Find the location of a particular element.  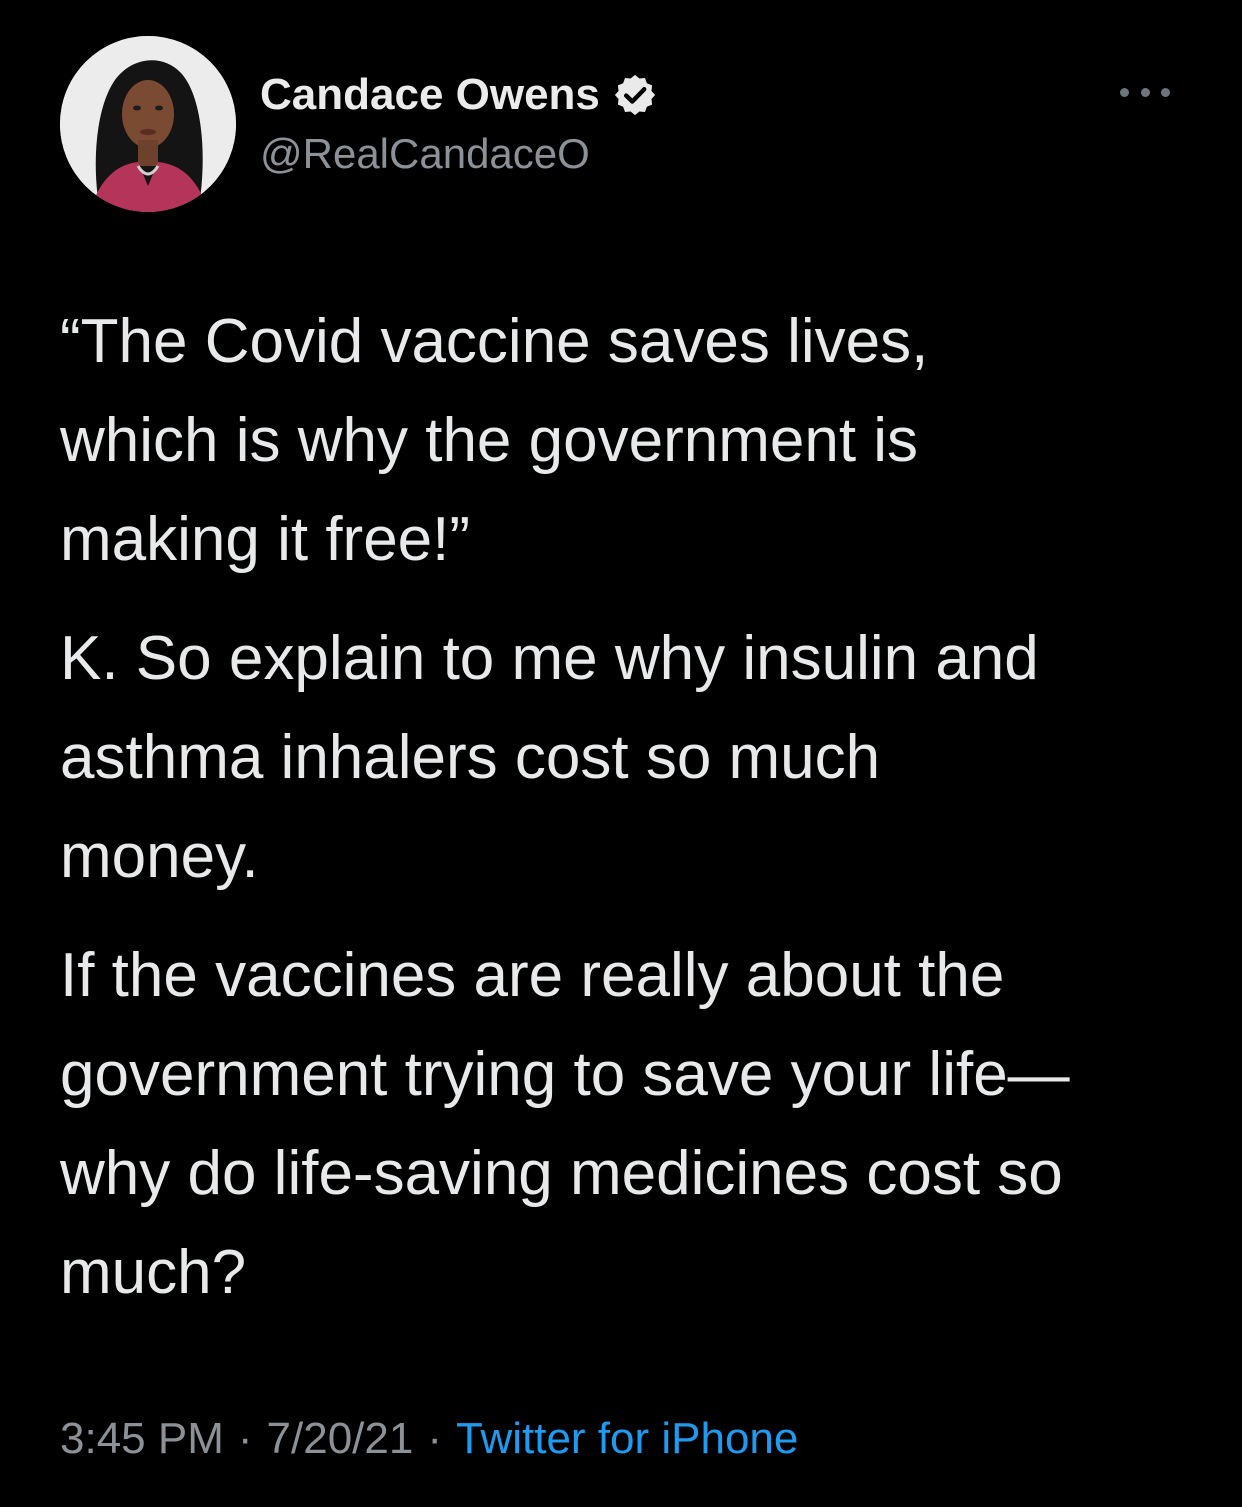

more-options-icon is located at coordinates (1145, 92).